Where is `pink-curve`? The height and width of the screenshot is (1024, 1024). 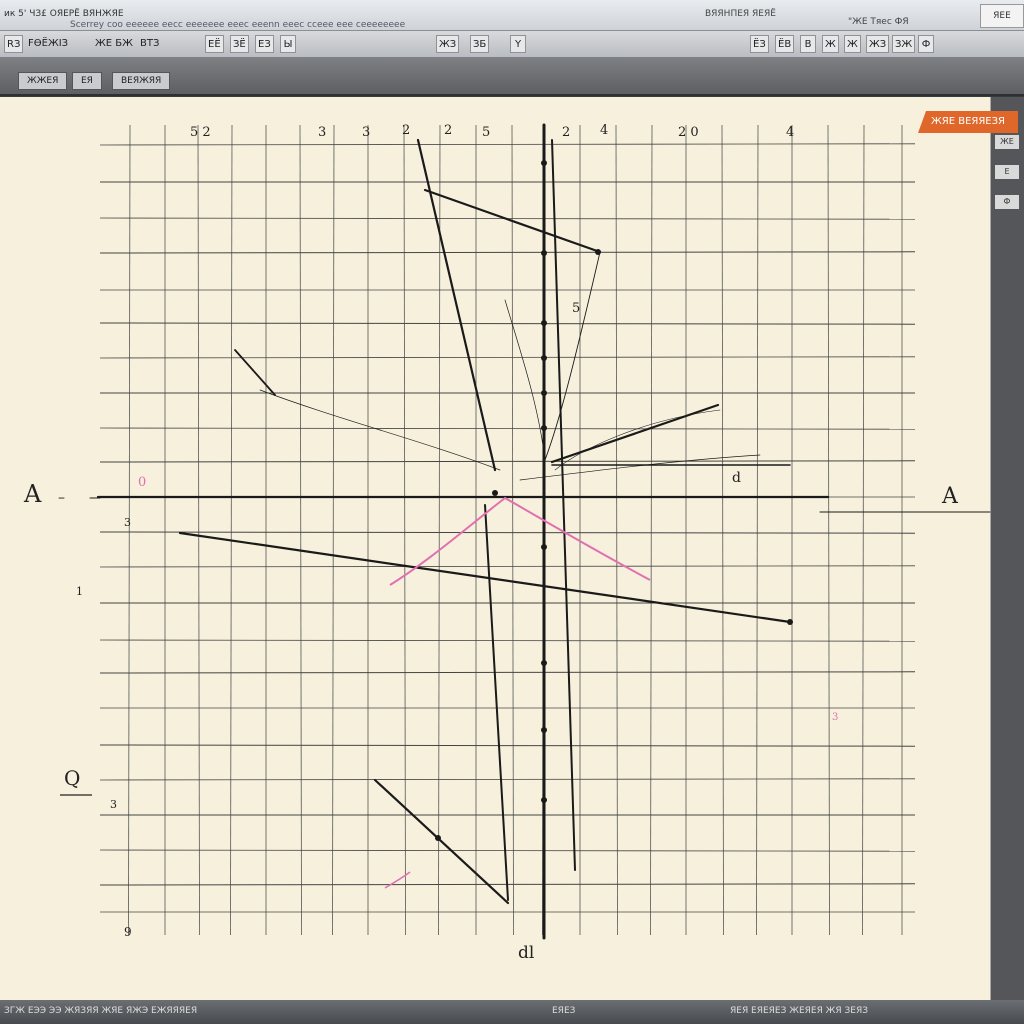 pink-curve is located at coordinates (520, 541).